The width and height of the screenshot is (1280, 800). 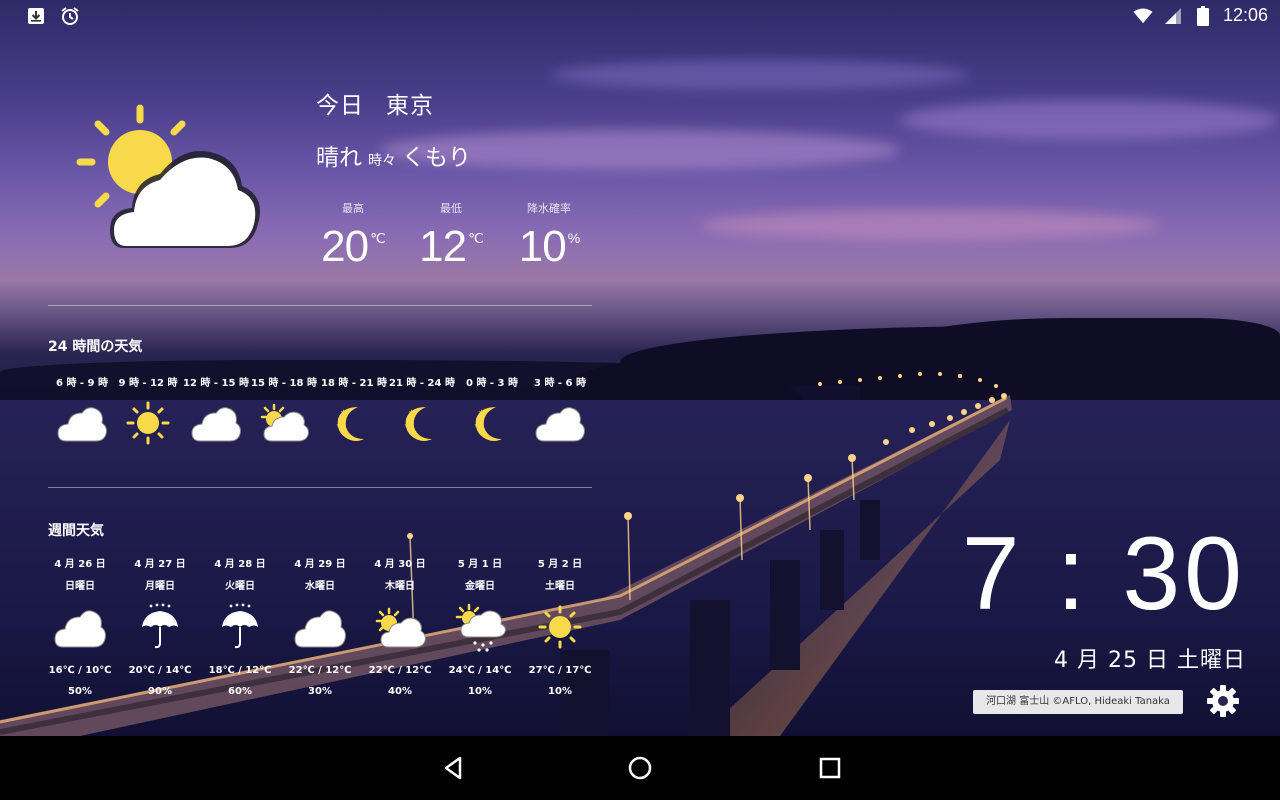 What do you see at coordinates (320, 487) in the screenshot?
I see `divider-middle` at bounding box center [320, 487].